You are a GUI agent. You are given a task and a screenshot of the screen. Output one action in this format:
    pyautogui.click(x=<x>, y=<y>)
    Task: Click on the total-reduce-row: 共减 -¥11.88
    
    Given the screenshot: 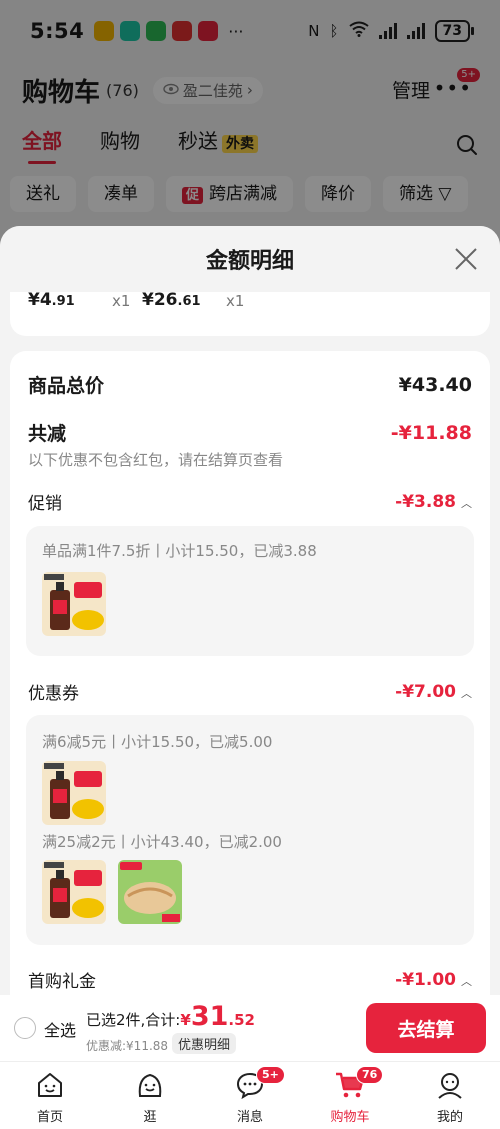 What is the action you would take?
    pyautogui.click(x=250, y=432)
    